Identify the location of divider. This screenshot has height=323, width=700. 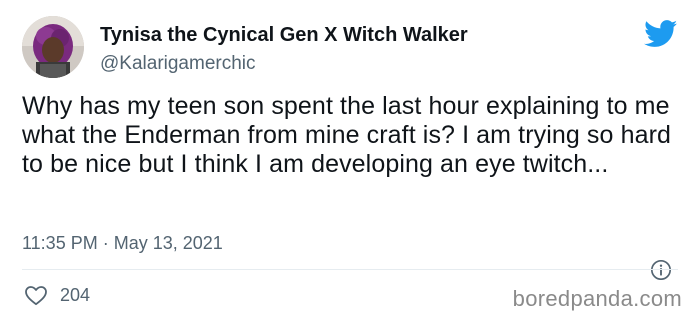
(350, 269).